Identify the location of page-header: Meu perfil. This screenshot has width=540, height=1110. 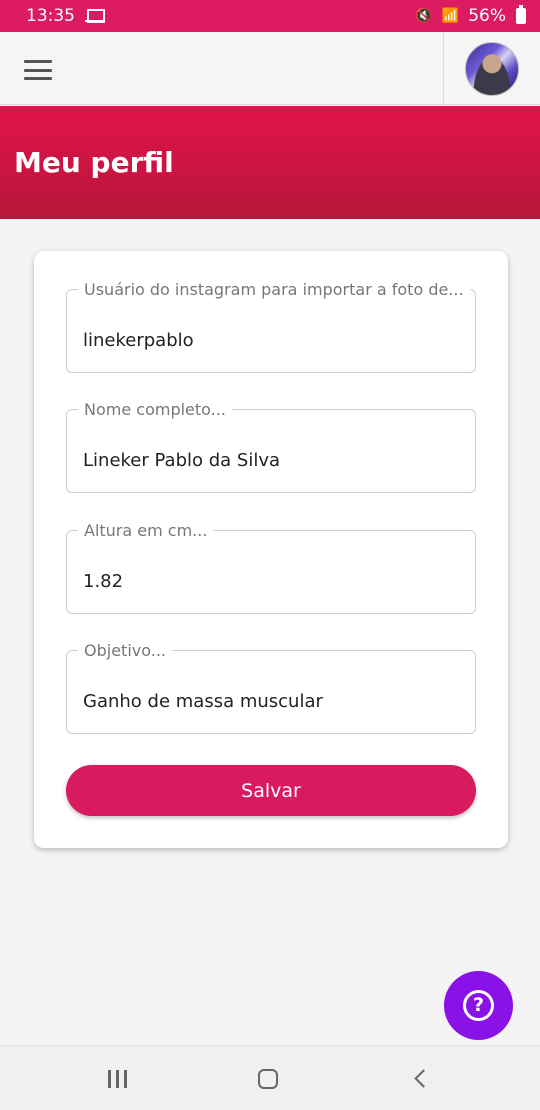
(270, 162).